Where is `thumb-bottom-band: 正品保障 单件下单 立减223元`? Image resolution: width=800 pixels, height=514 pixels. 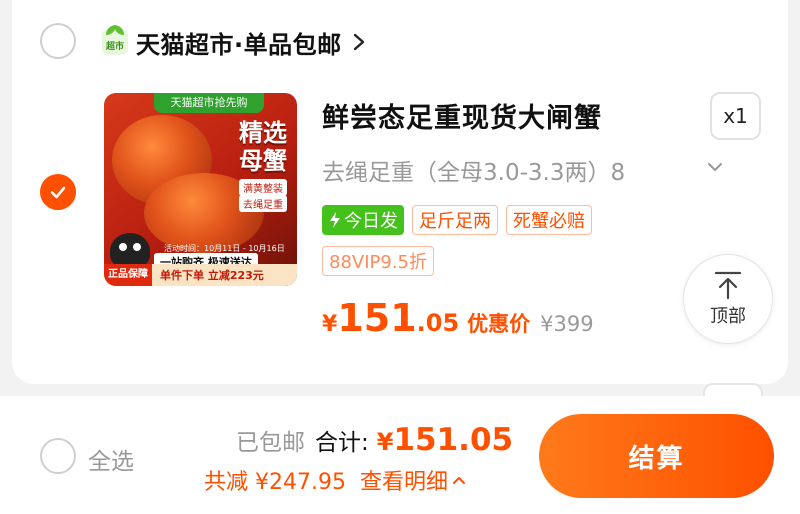 thumb-bottom-band: 正品保障 单件下单 立减223元 is located at coordinates (200, 275).